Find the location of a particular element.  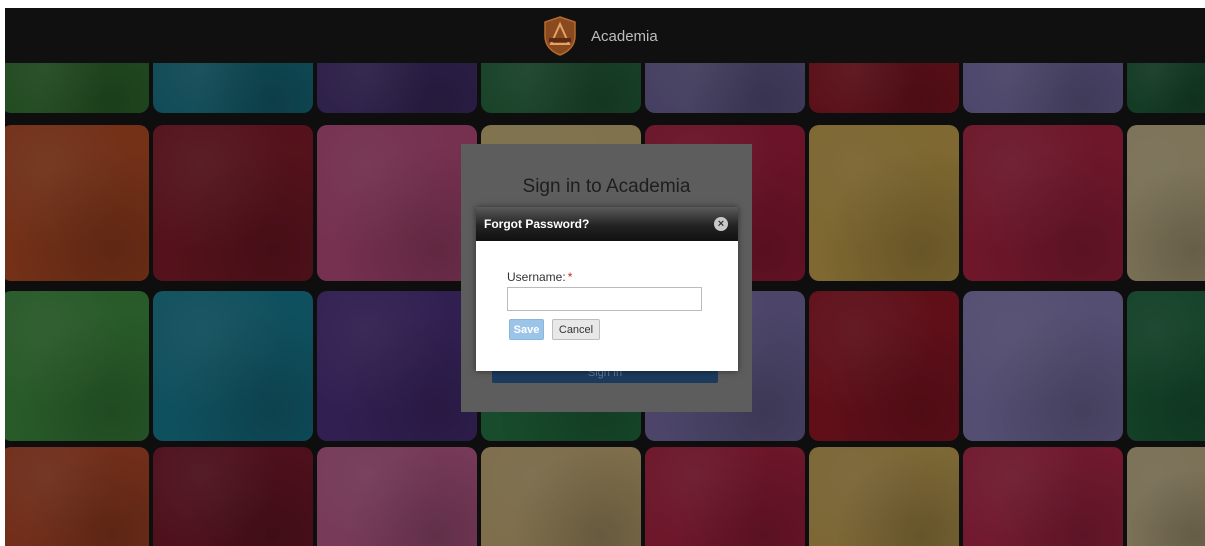

username-input is located at coordinates (604, 299).